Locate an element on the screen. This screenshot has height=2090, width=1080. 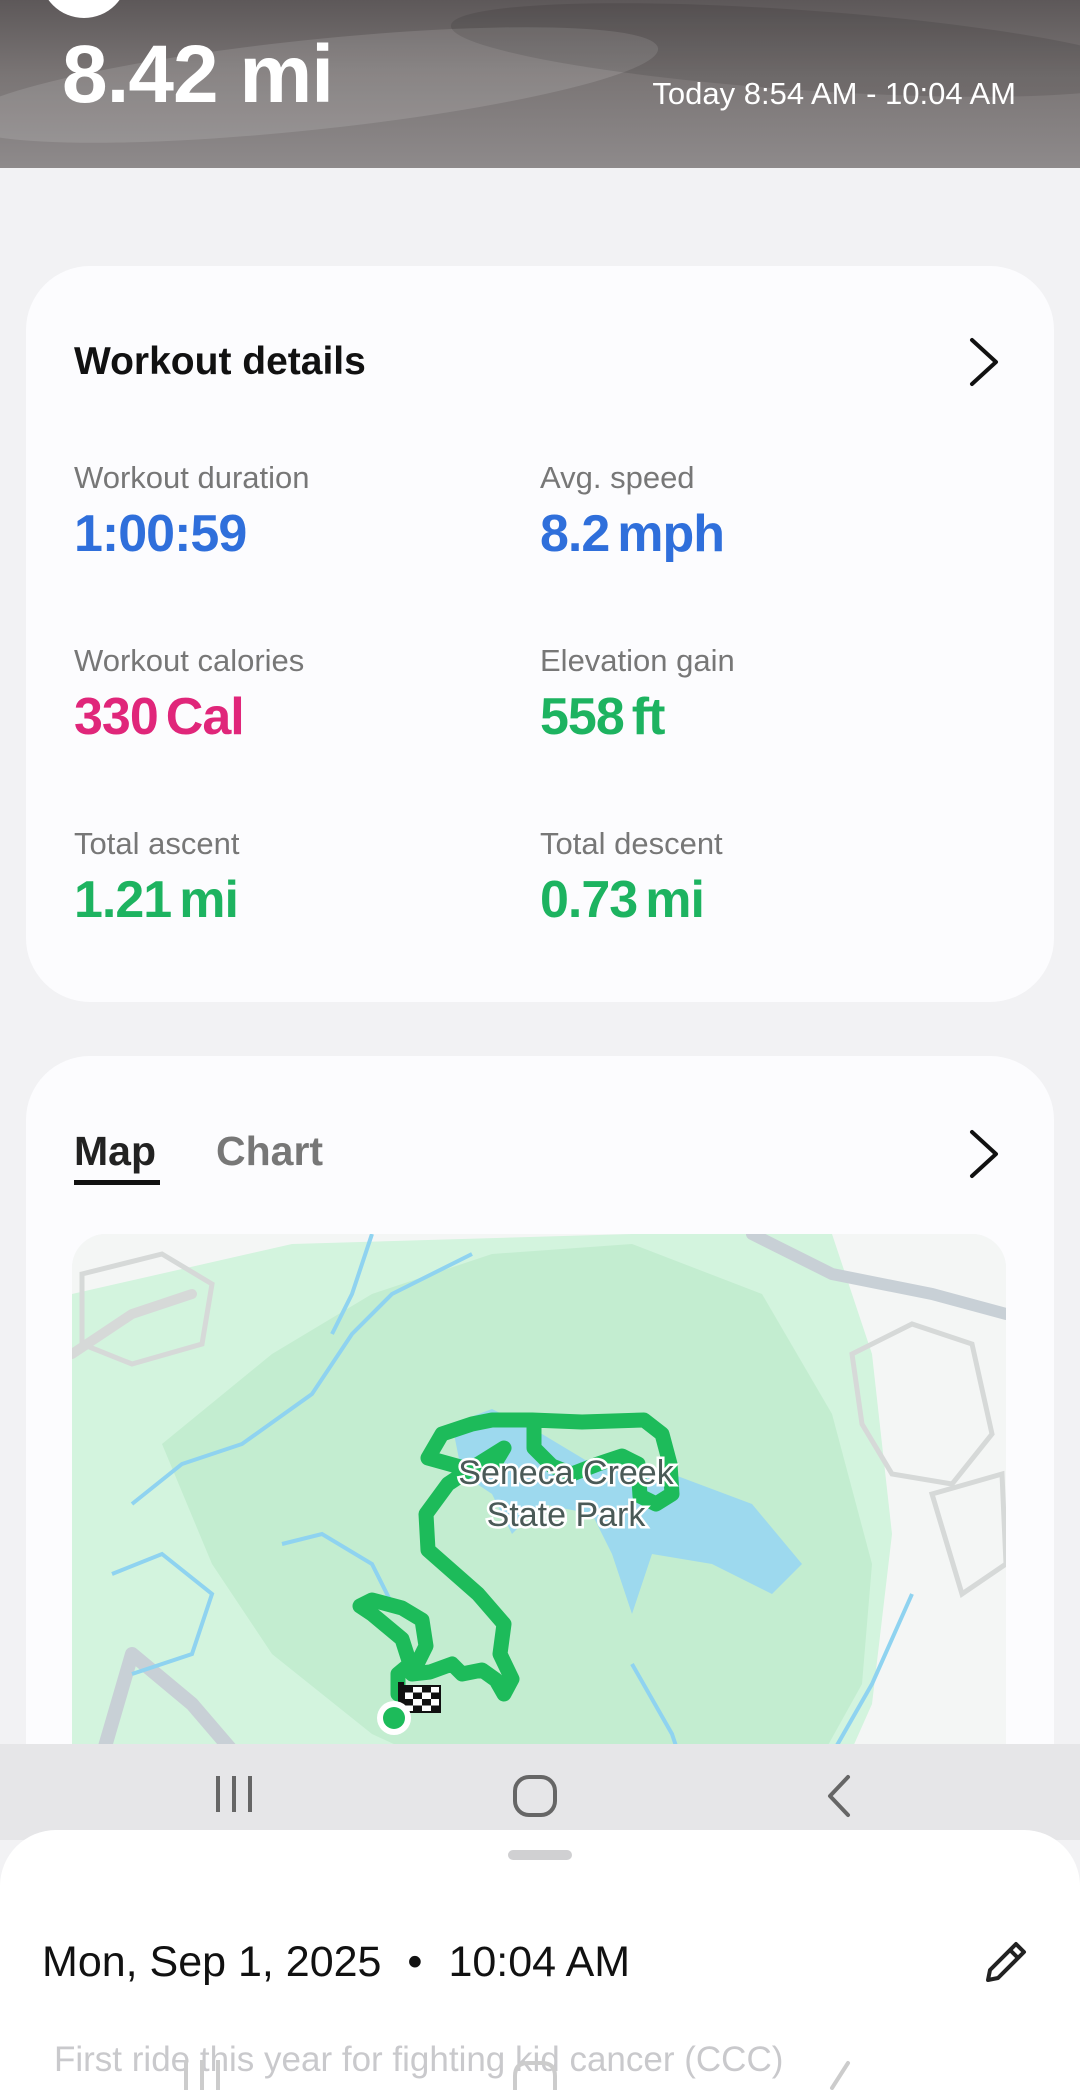
metric-total-ascent: Total ascent 1.21 mi is located at coordinates (157, 877).